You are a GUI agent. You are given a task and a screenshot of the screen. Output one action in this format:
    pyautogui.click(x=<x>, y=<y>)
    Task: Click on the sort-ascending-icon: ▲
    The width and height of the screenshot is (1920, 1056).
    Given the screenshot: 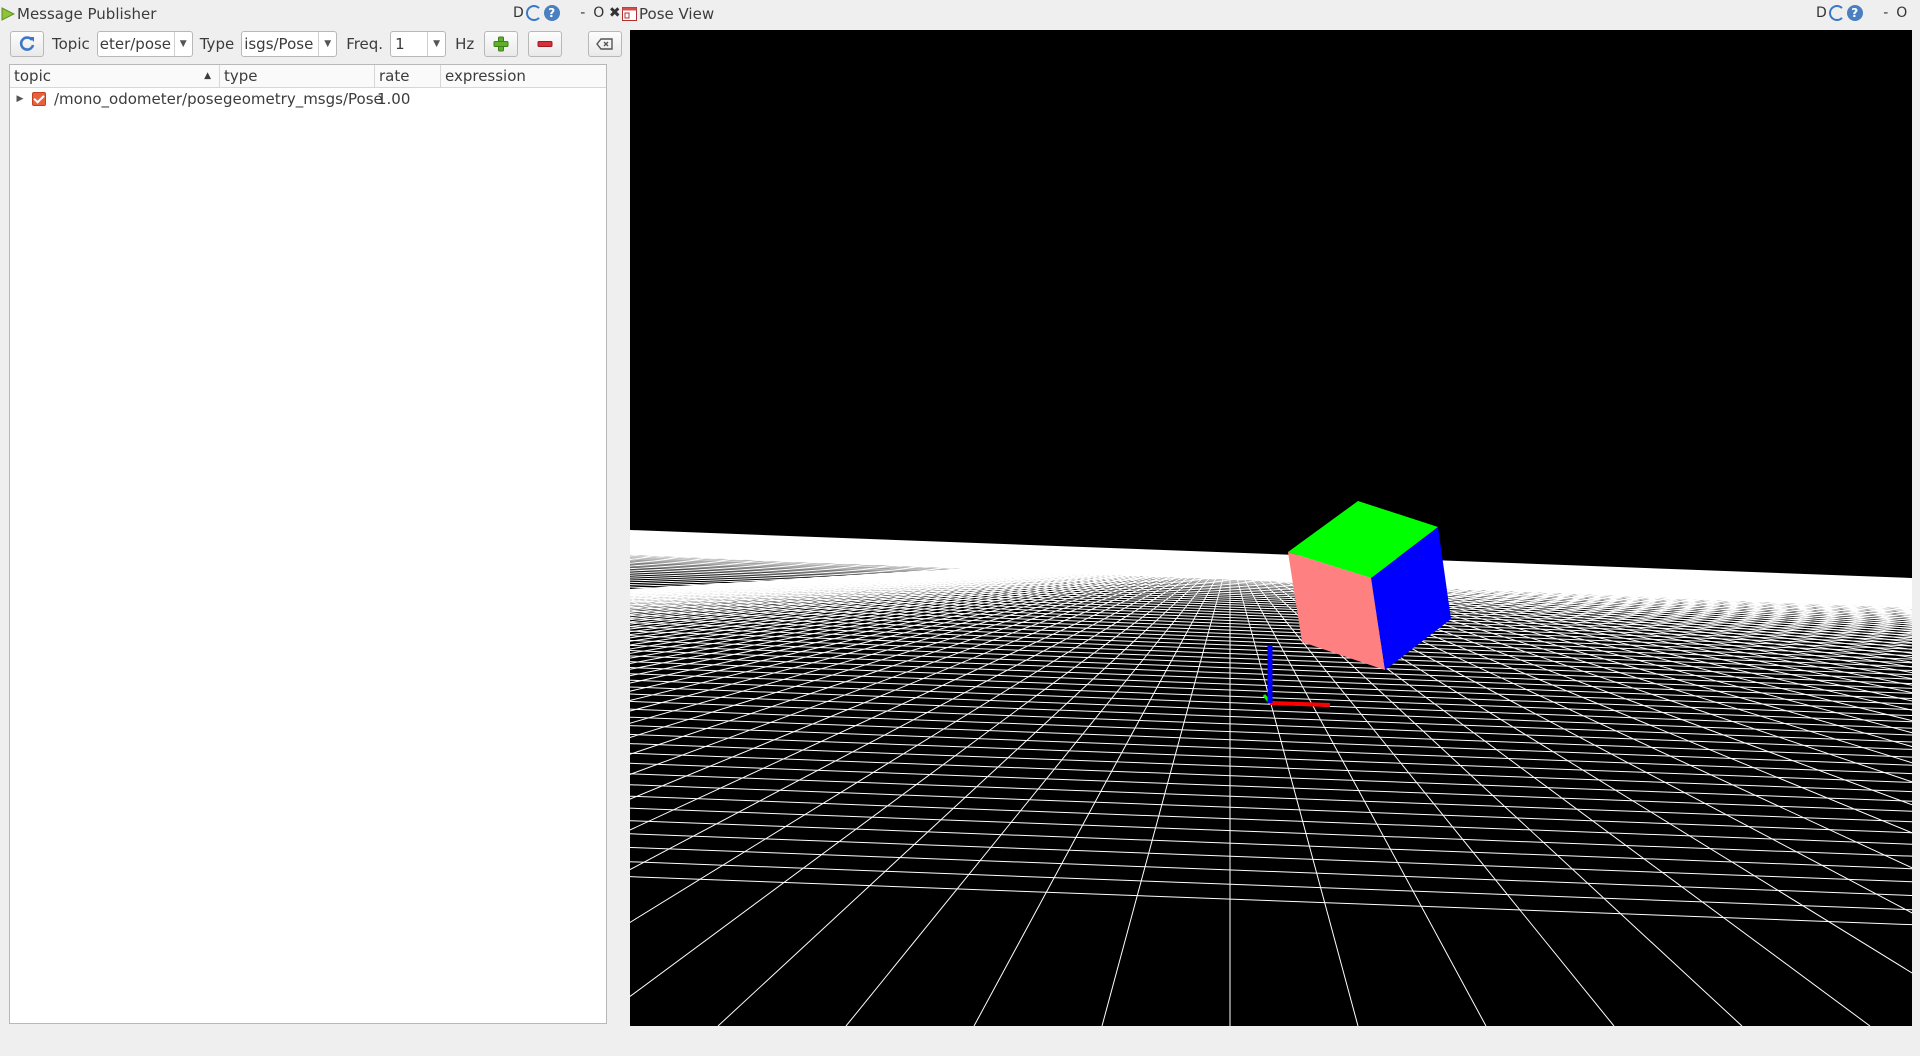 What is the action you would take?
    pyautogui.click(x=207, y=76)
    